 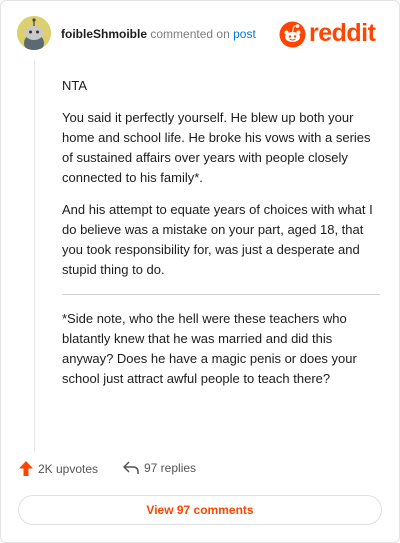 What do you see at coordinates (200, 510) in the screenshot?
I see `view-comments-button: View 97 comments` at bounding box center [200, 510].